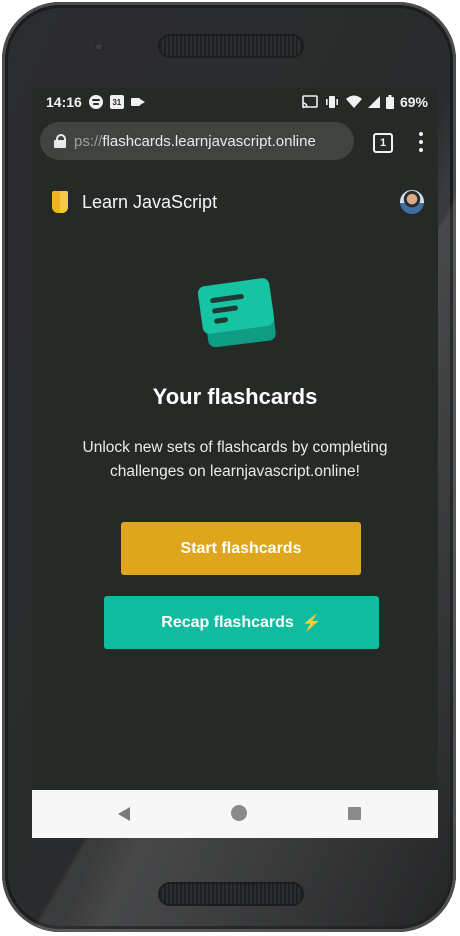 This screenshot has width=460, height=936. Describe the element at coordinates (209, 141) in the screenshot. I see `url-domain: flashcards.learnjavascript.online` at that location.